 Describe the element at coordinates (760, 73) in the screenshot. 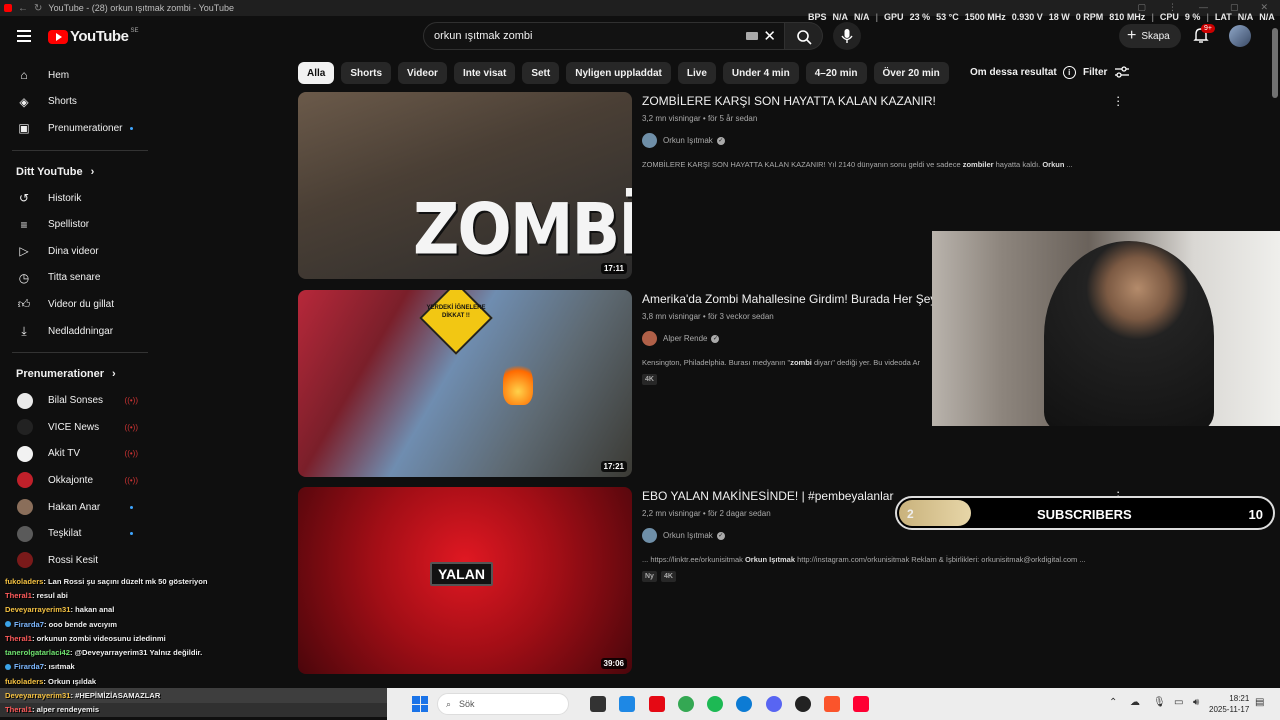

I see `filter-chip: Under 4 min` at that location.